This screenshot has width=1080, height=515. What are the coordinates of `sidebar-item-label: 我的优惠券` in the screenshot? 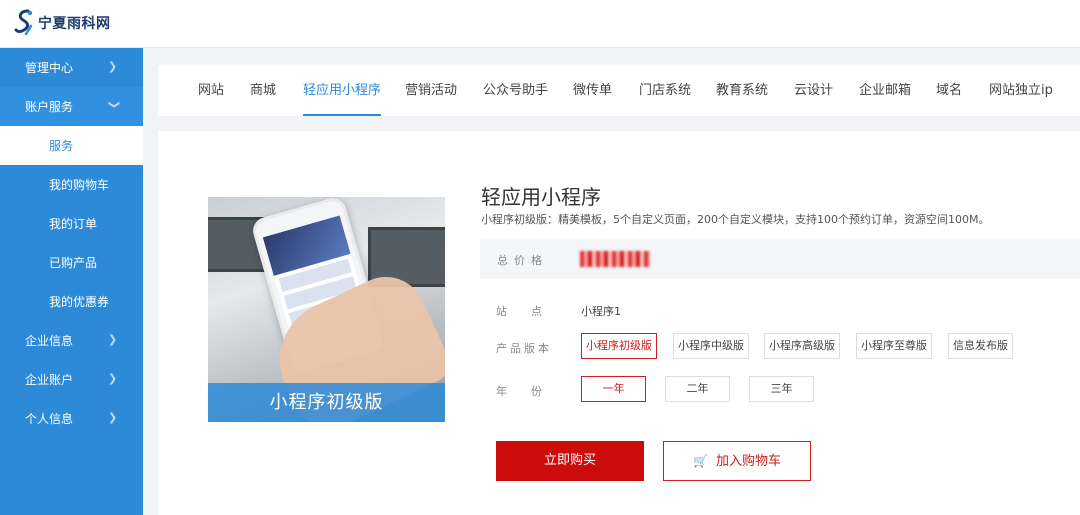 It's located at (79, 302).